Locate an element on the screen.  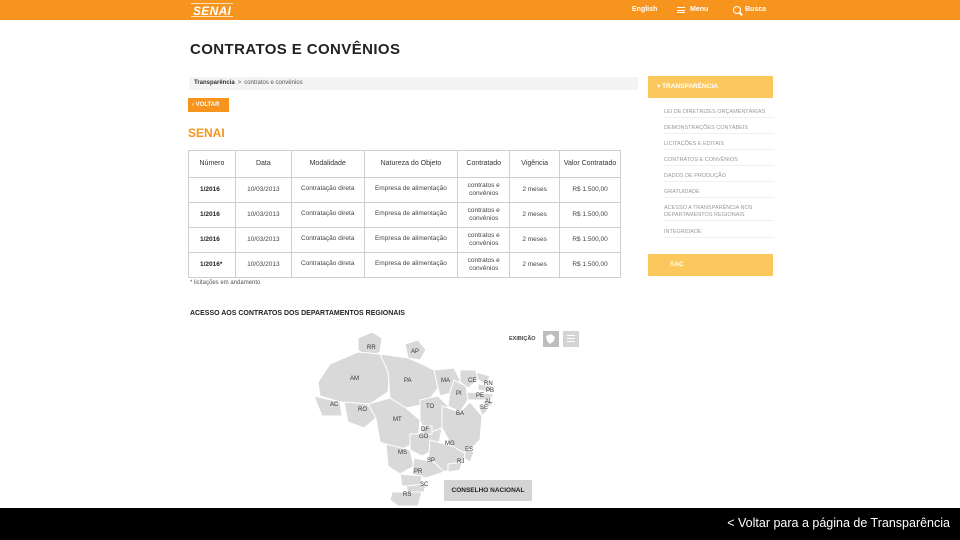
state-label: AP is located at coordinates (415, 352).